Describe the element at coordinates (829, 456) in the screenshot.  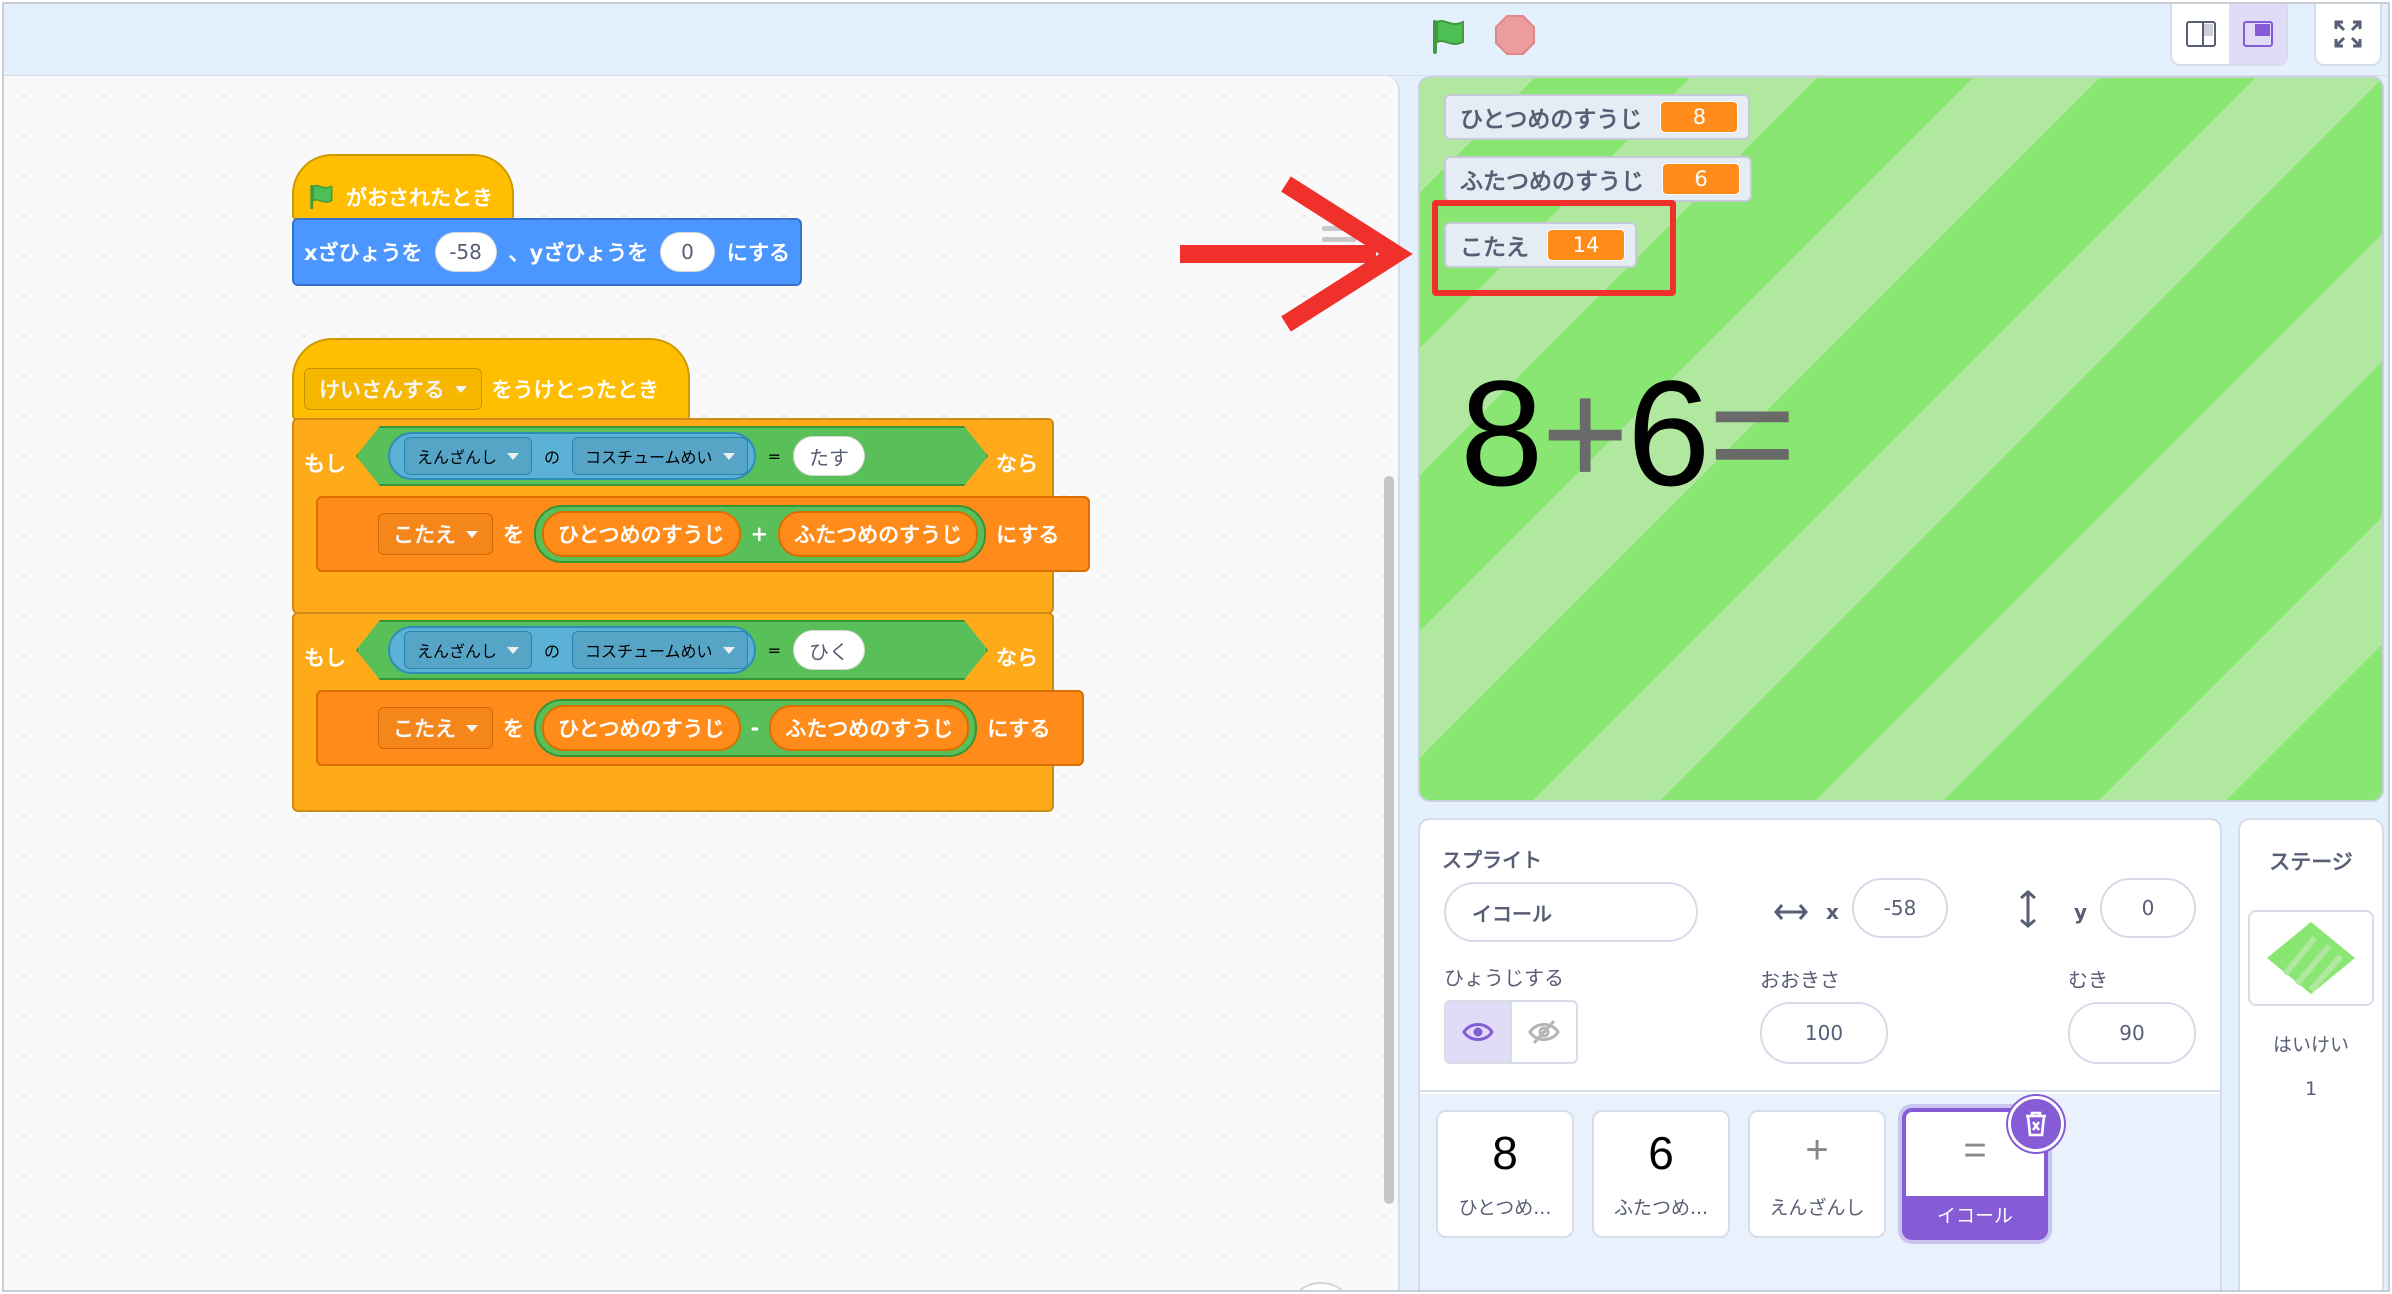
I see `if1-compare-input: たす` at that location.